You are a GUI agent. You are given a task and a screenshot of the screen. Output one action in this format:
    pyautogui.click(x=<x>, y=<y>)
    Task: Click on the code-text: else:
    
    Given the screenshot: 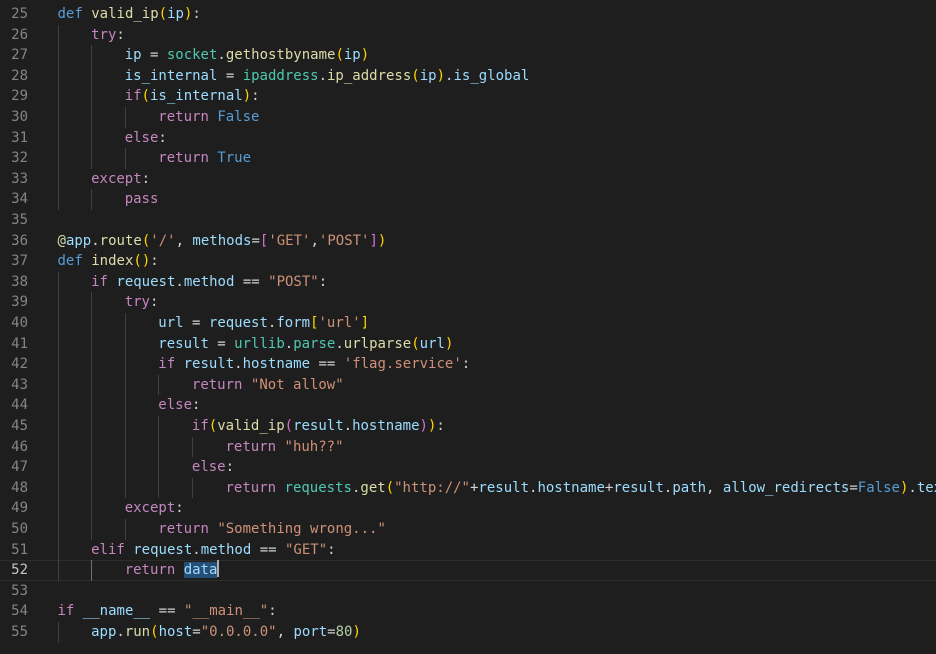 What is the action you would take?
    pyautogui.click(x=213, y=467)
    